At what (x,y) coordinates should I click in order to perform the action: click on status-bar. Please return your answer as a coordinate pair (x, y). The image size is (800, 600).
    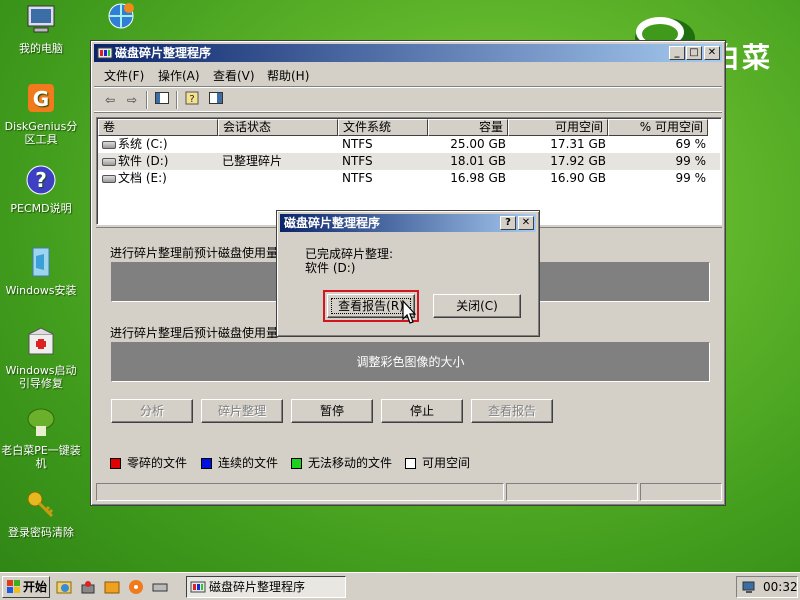
    Looking at the image, I should click on (408, 492).